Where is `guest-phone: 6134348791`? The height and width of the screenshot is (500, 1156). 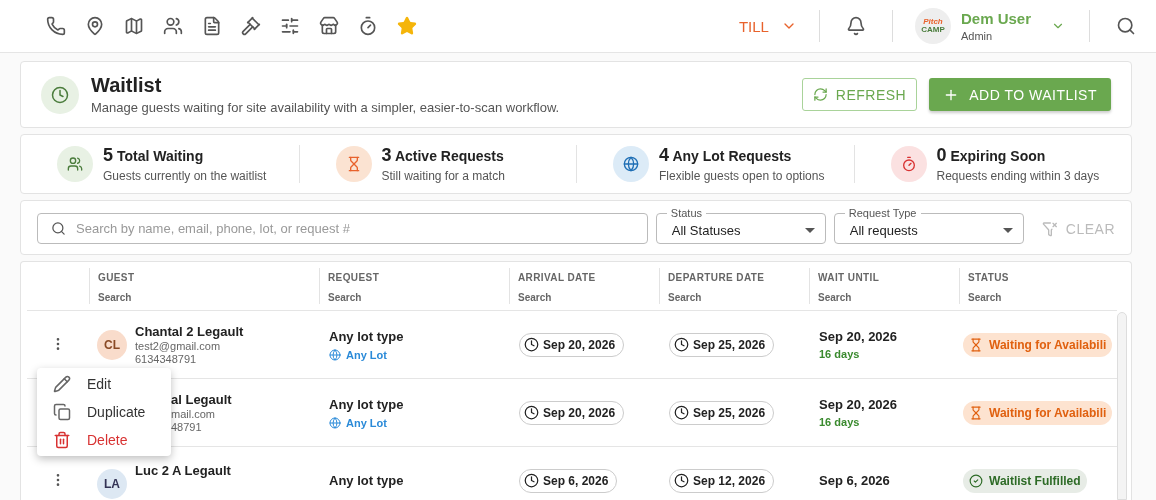
guest-phone: 6134348791 is located at coordinates (166, 359).